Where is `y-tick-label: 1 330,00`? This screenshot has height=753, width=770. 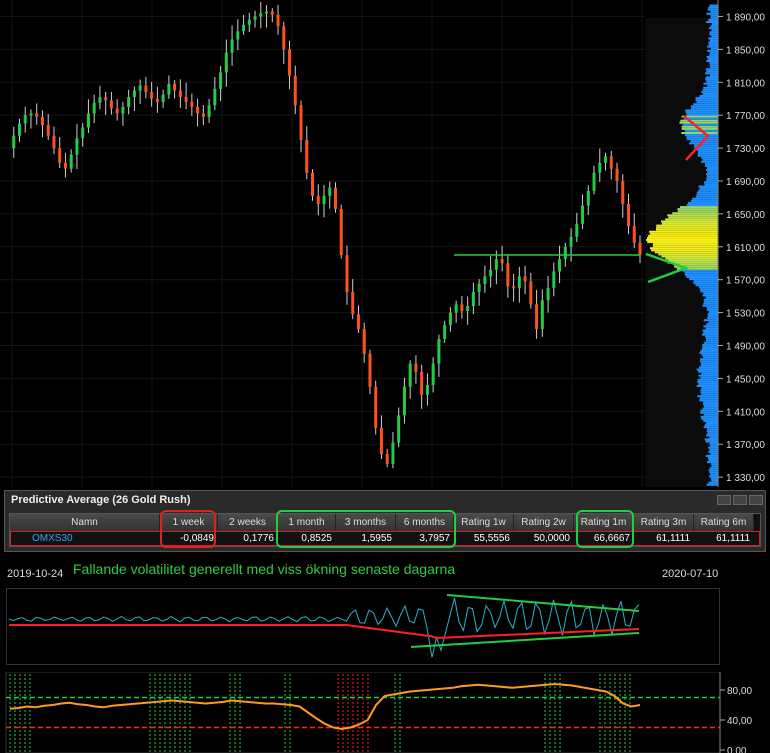 y-tick-label: 1 330,00 is located at coordinates (745, 478).